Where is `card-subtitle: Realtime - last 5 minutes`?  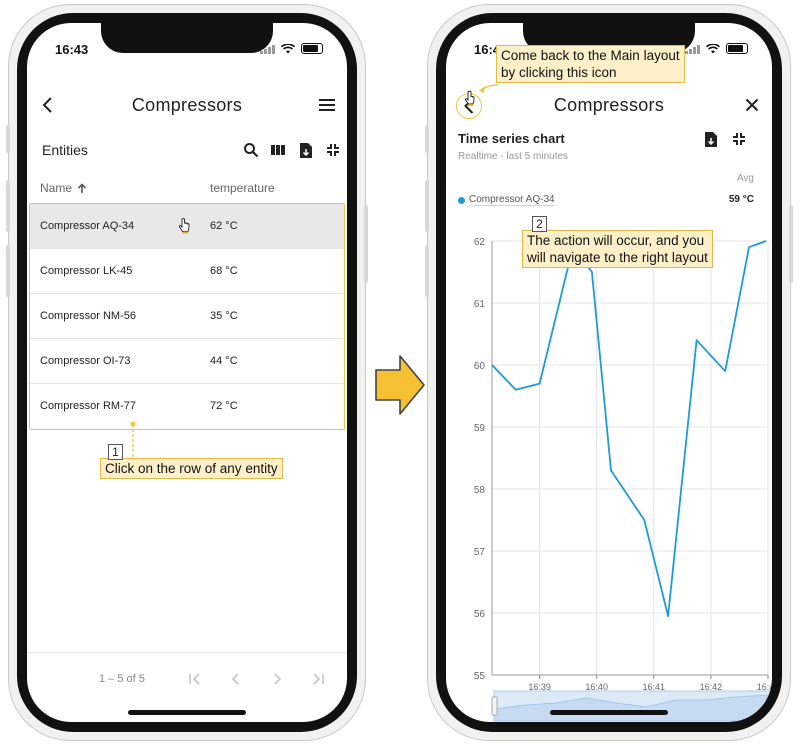
card-subtitle: Realtime - last 5 minutes is located at coordinates (513, 156).